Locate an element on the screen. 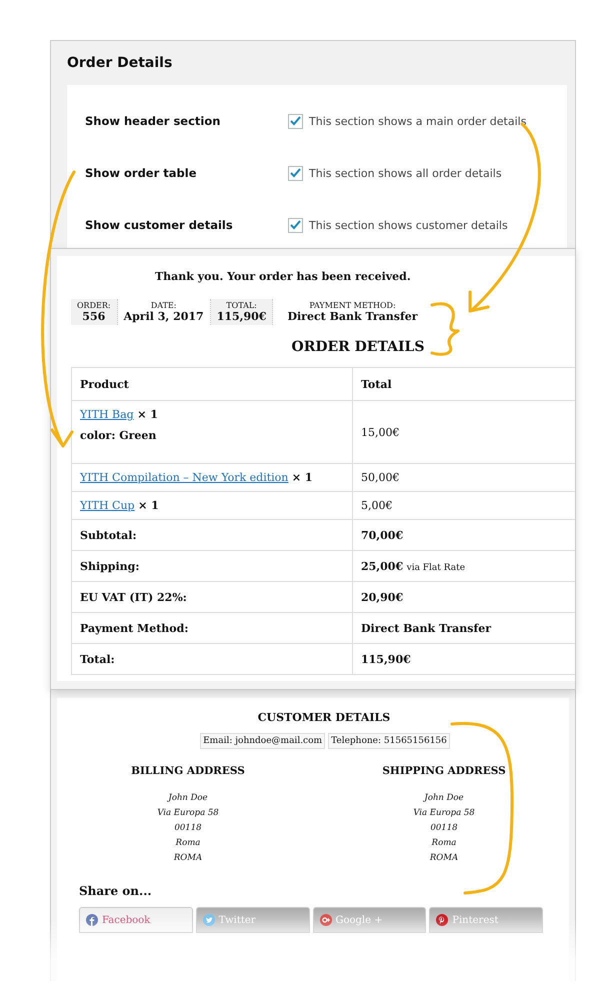 The image size is (600, 984). product-link: YITH Cup is located at coordinates (107, 505).